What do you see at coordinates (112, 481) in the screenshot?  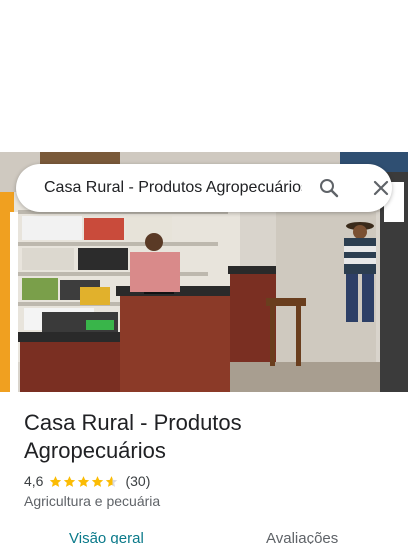 I see `star-half-icon` at bounding box center [112, 481].